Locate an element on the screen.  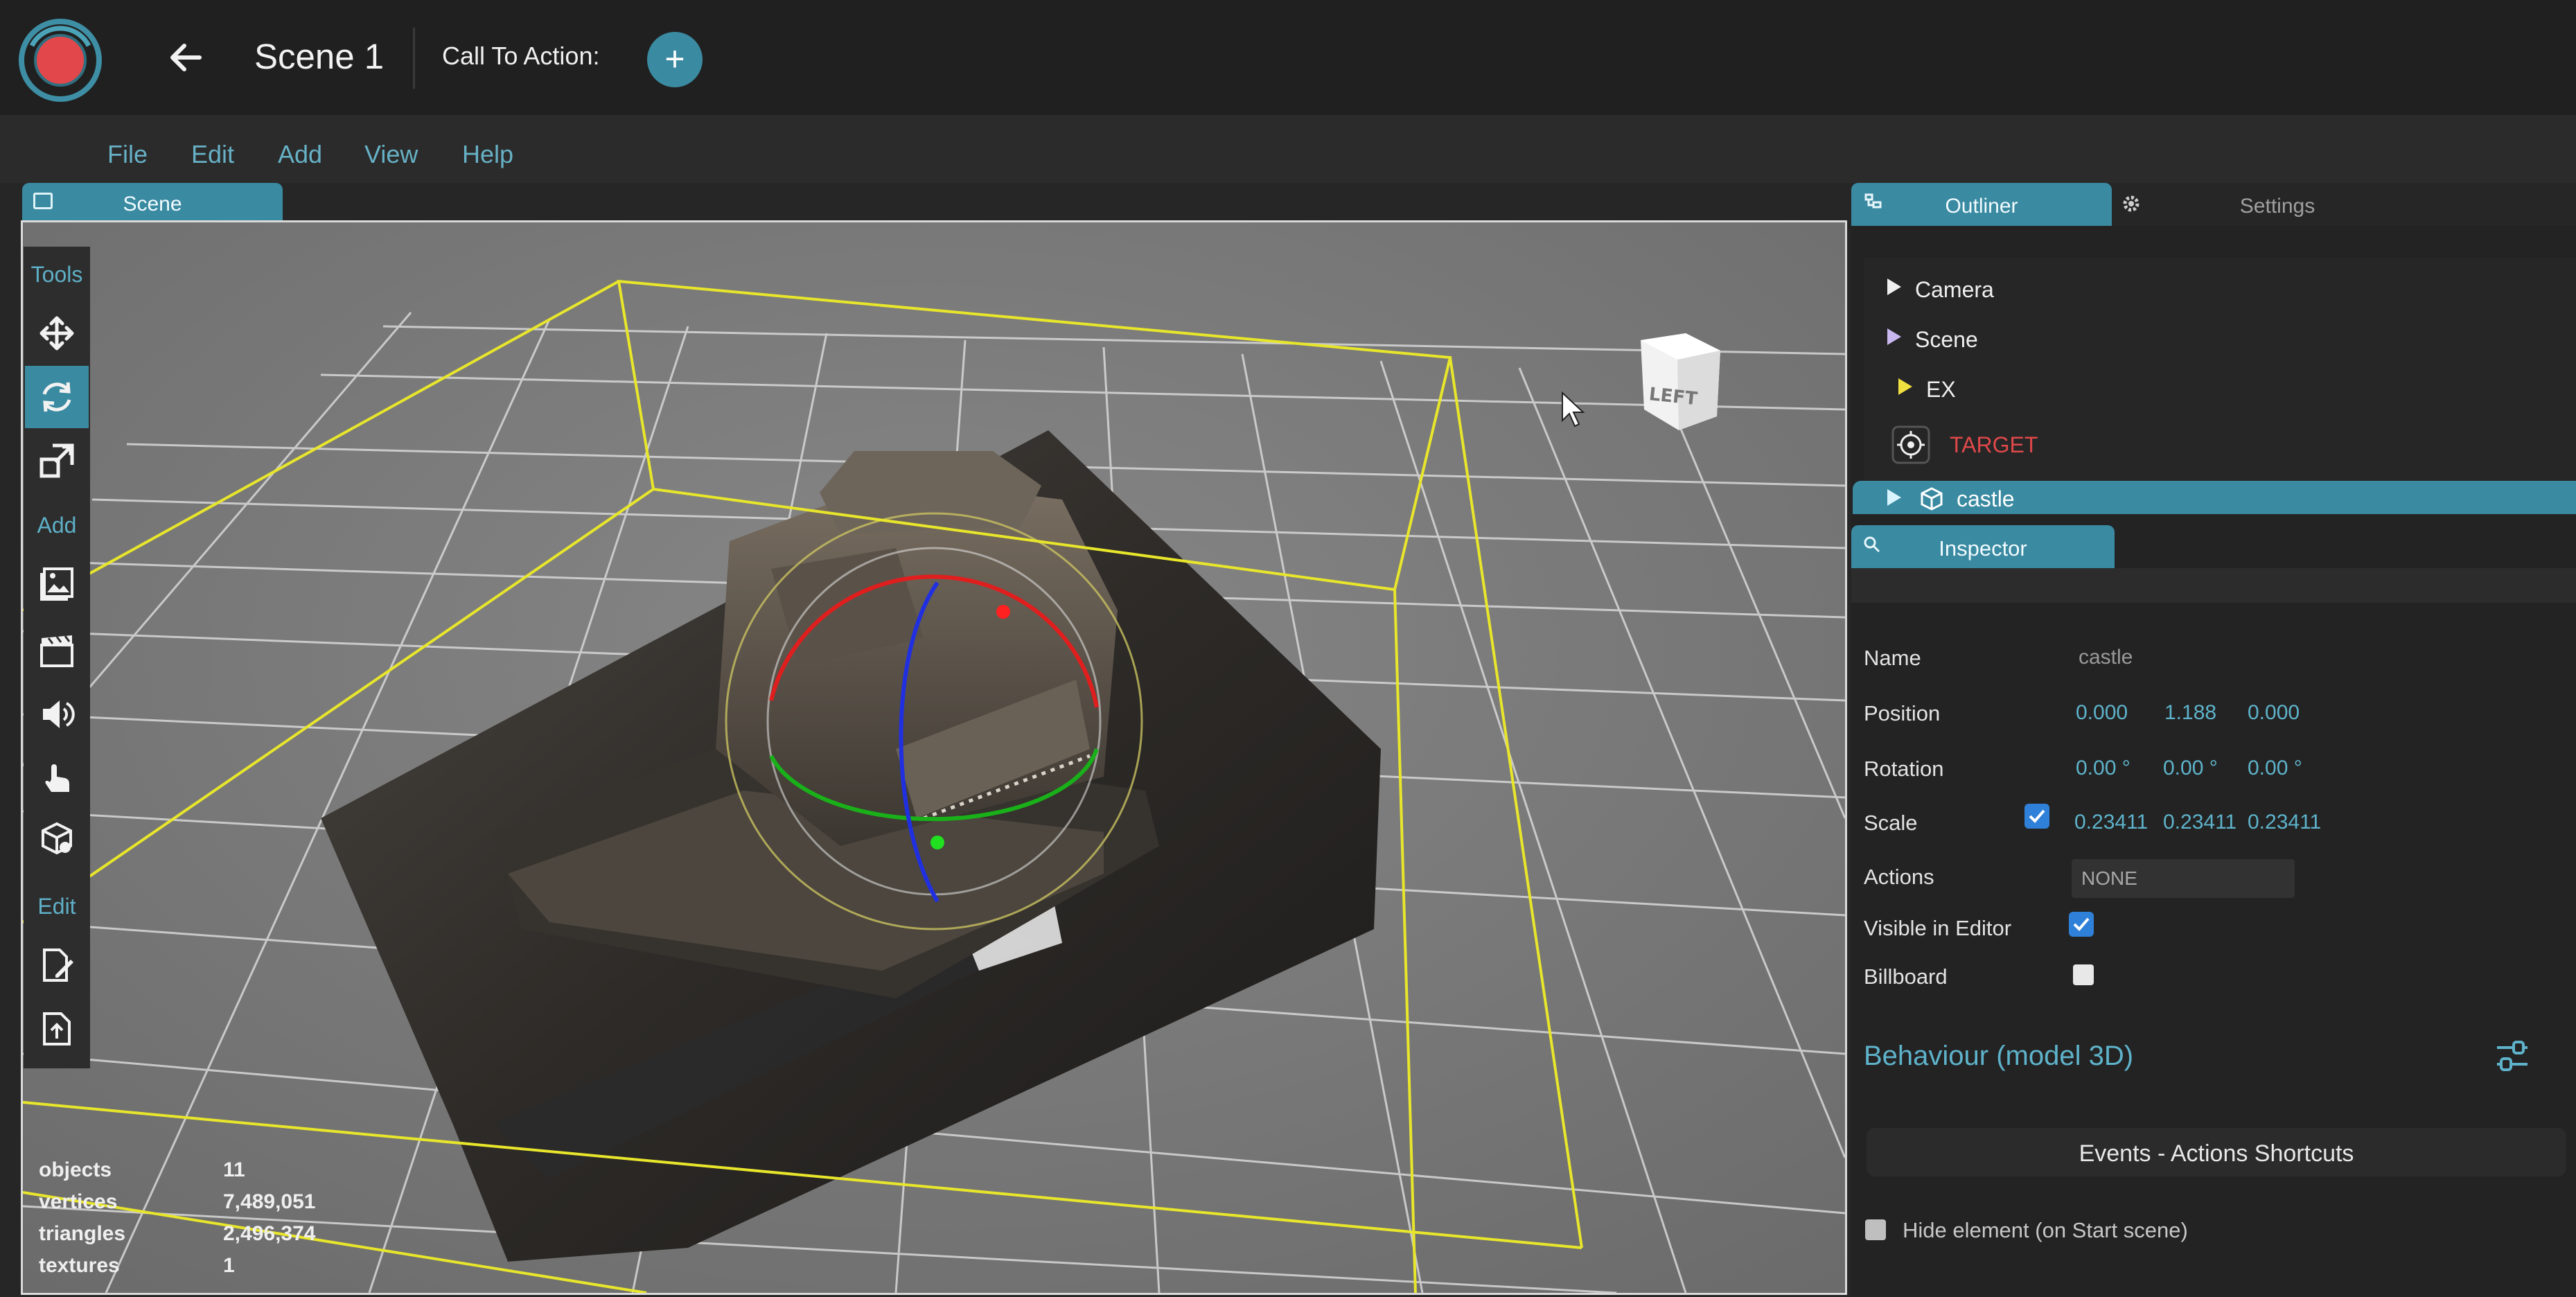
name-field: castle is located at coordinates (2106, 657).